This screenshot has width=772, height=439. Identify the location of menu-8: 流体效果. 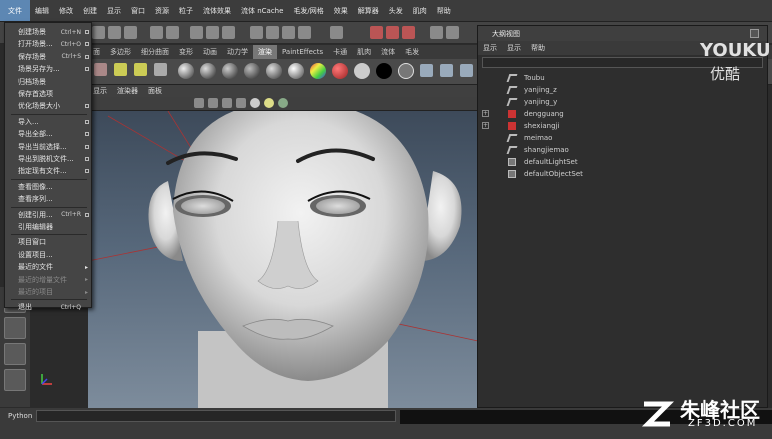
(217, 11).